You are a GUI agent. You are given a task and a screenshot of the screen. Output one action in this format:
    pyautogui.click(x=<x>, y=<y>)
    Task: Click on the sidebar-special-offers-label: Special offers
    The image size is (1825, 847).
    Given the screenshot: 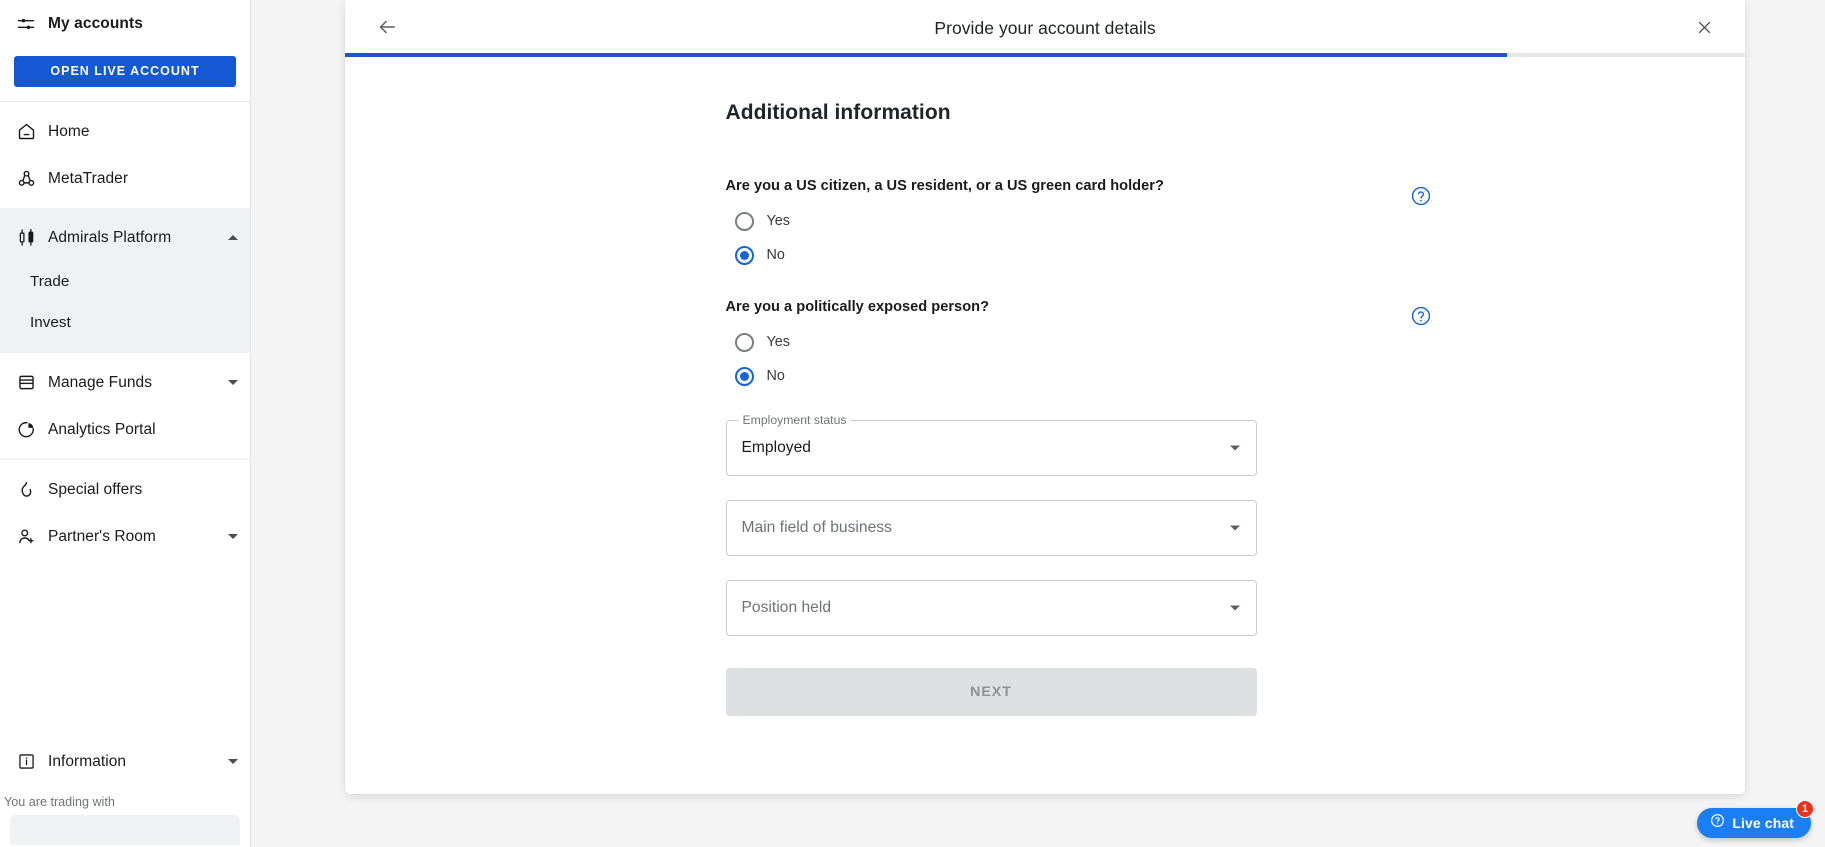 What is the action you would take?
    pyautogui.click(x=95, y=489)
    